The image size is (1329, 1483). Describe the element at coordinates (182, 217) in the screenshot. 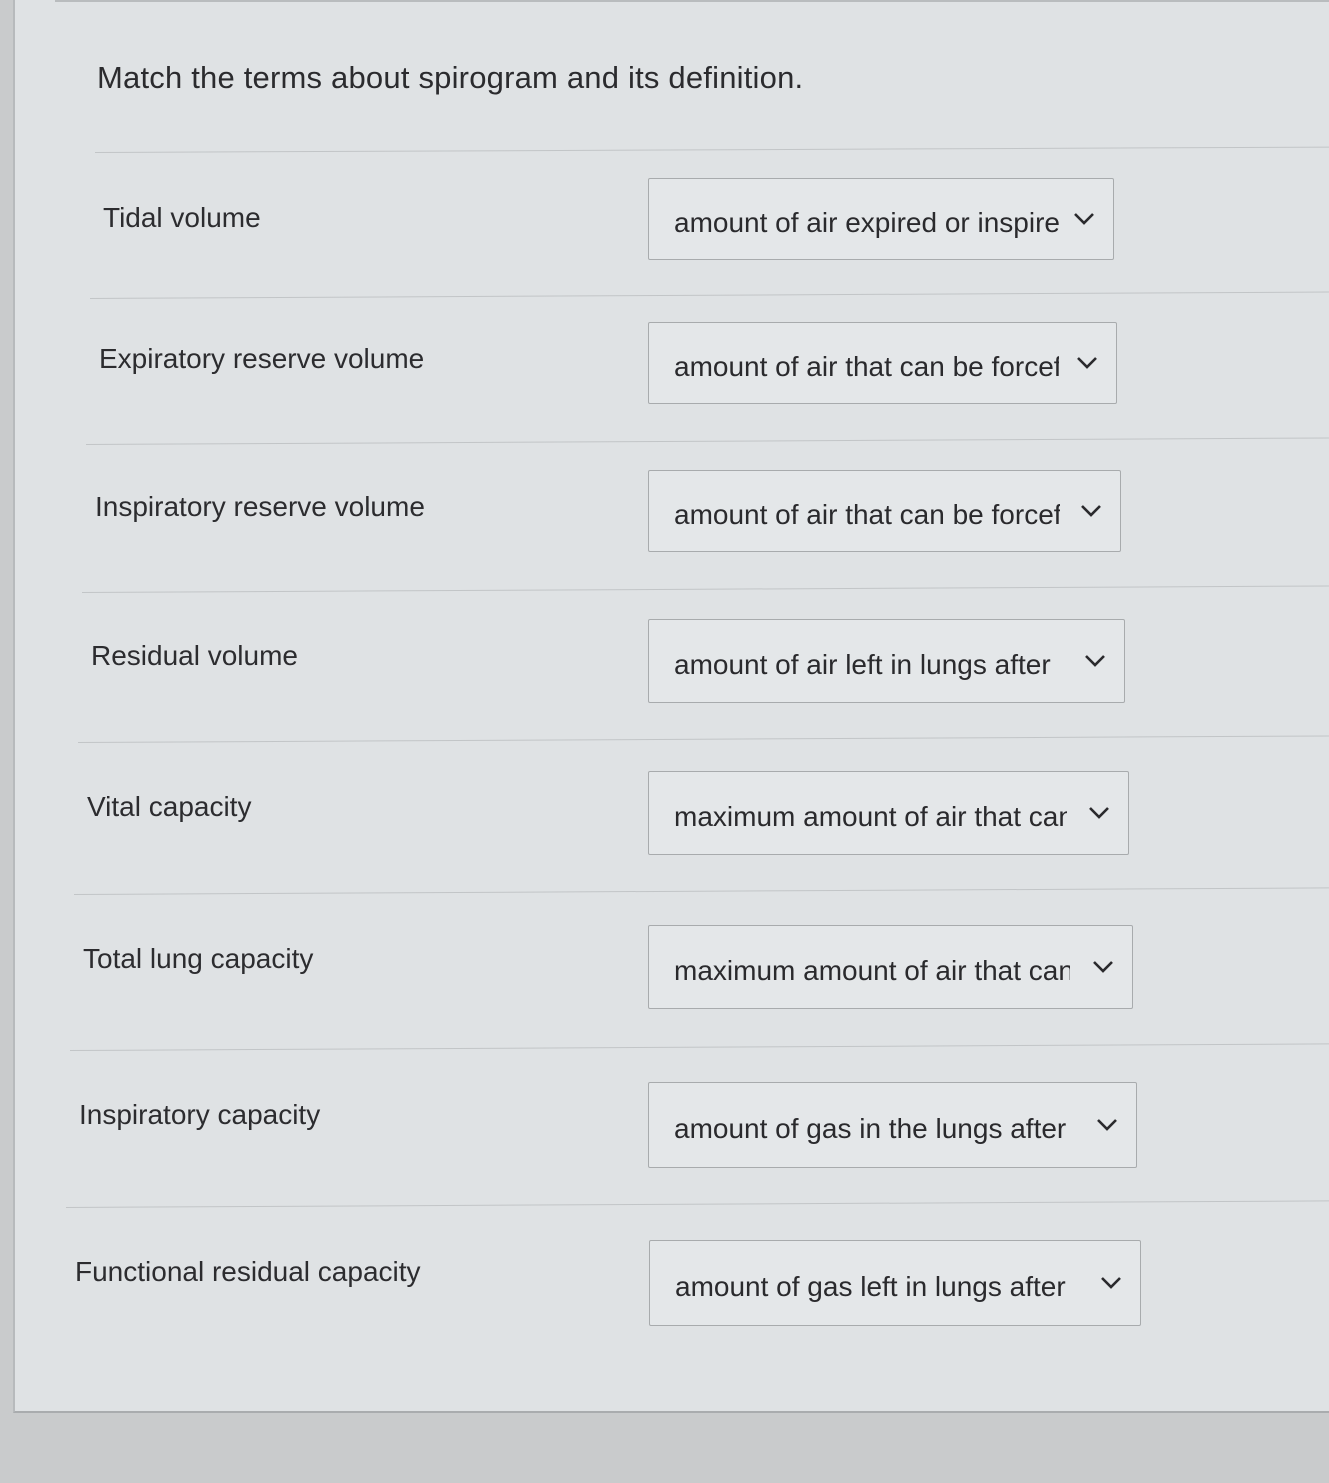

I see `term-label: Tidal volume` at that location.